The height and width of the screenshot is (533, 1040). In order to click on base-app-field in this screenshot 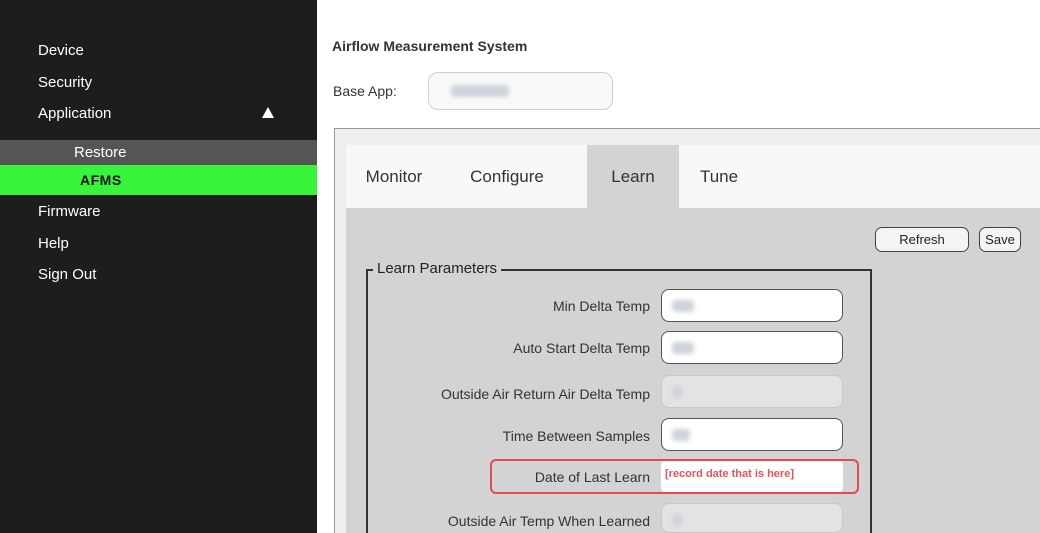, I will do `click(520, 91)`.